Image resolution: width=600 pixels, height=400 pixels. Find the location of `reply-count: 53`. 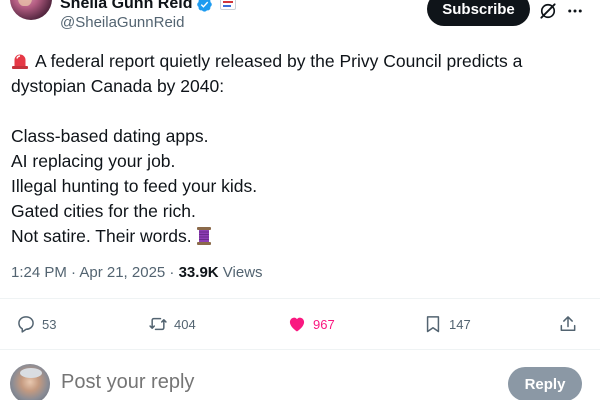

reply-count: 53 is located at coordinates (49, 324).